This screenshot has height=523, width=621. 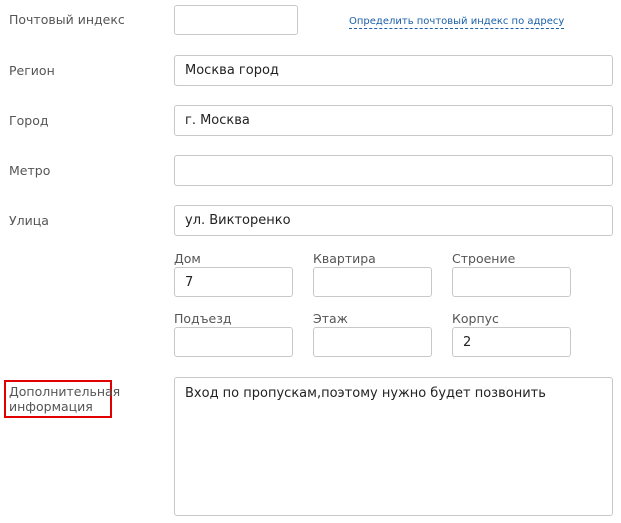 I want to click on entrance-input, so click(x=233, y=342).